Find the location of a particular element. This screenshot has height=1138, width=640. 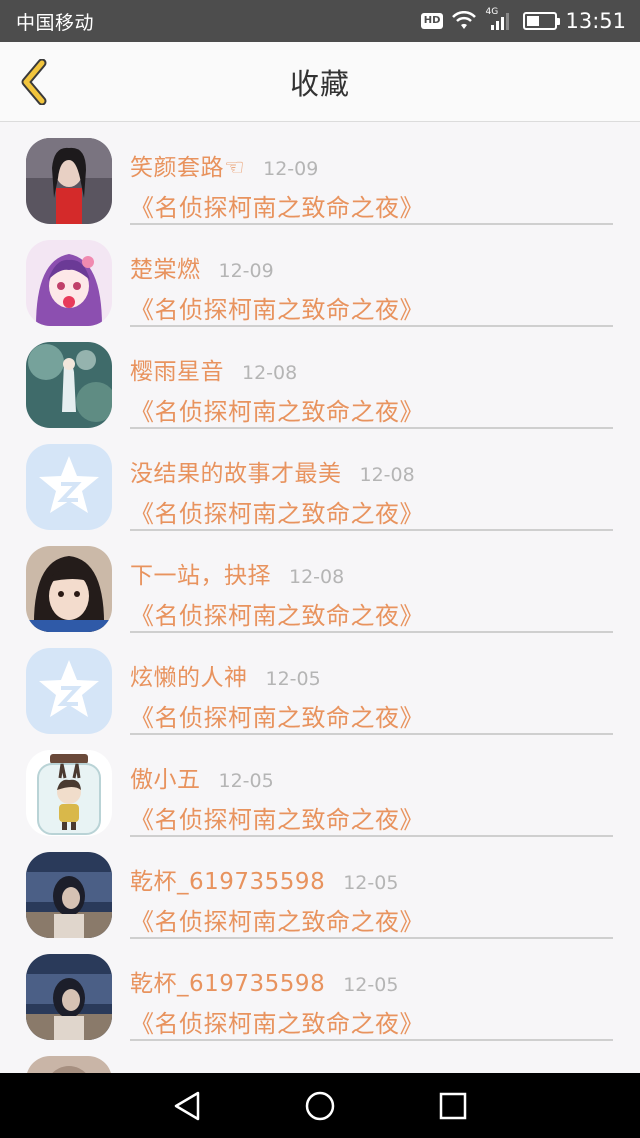

list-item: 下一站，抉择 12-08 《名侦探柯南之致命之夜》 is located at coordinates (320, 582).